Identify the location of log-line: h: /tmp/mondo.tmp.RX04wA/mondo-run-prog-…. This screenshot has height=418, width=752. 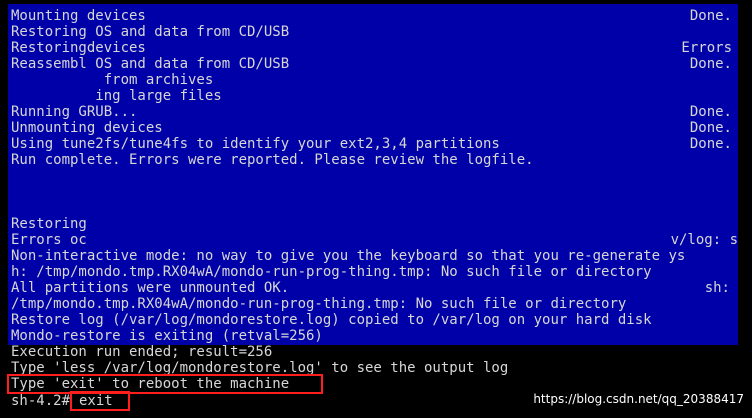
(331, 272).